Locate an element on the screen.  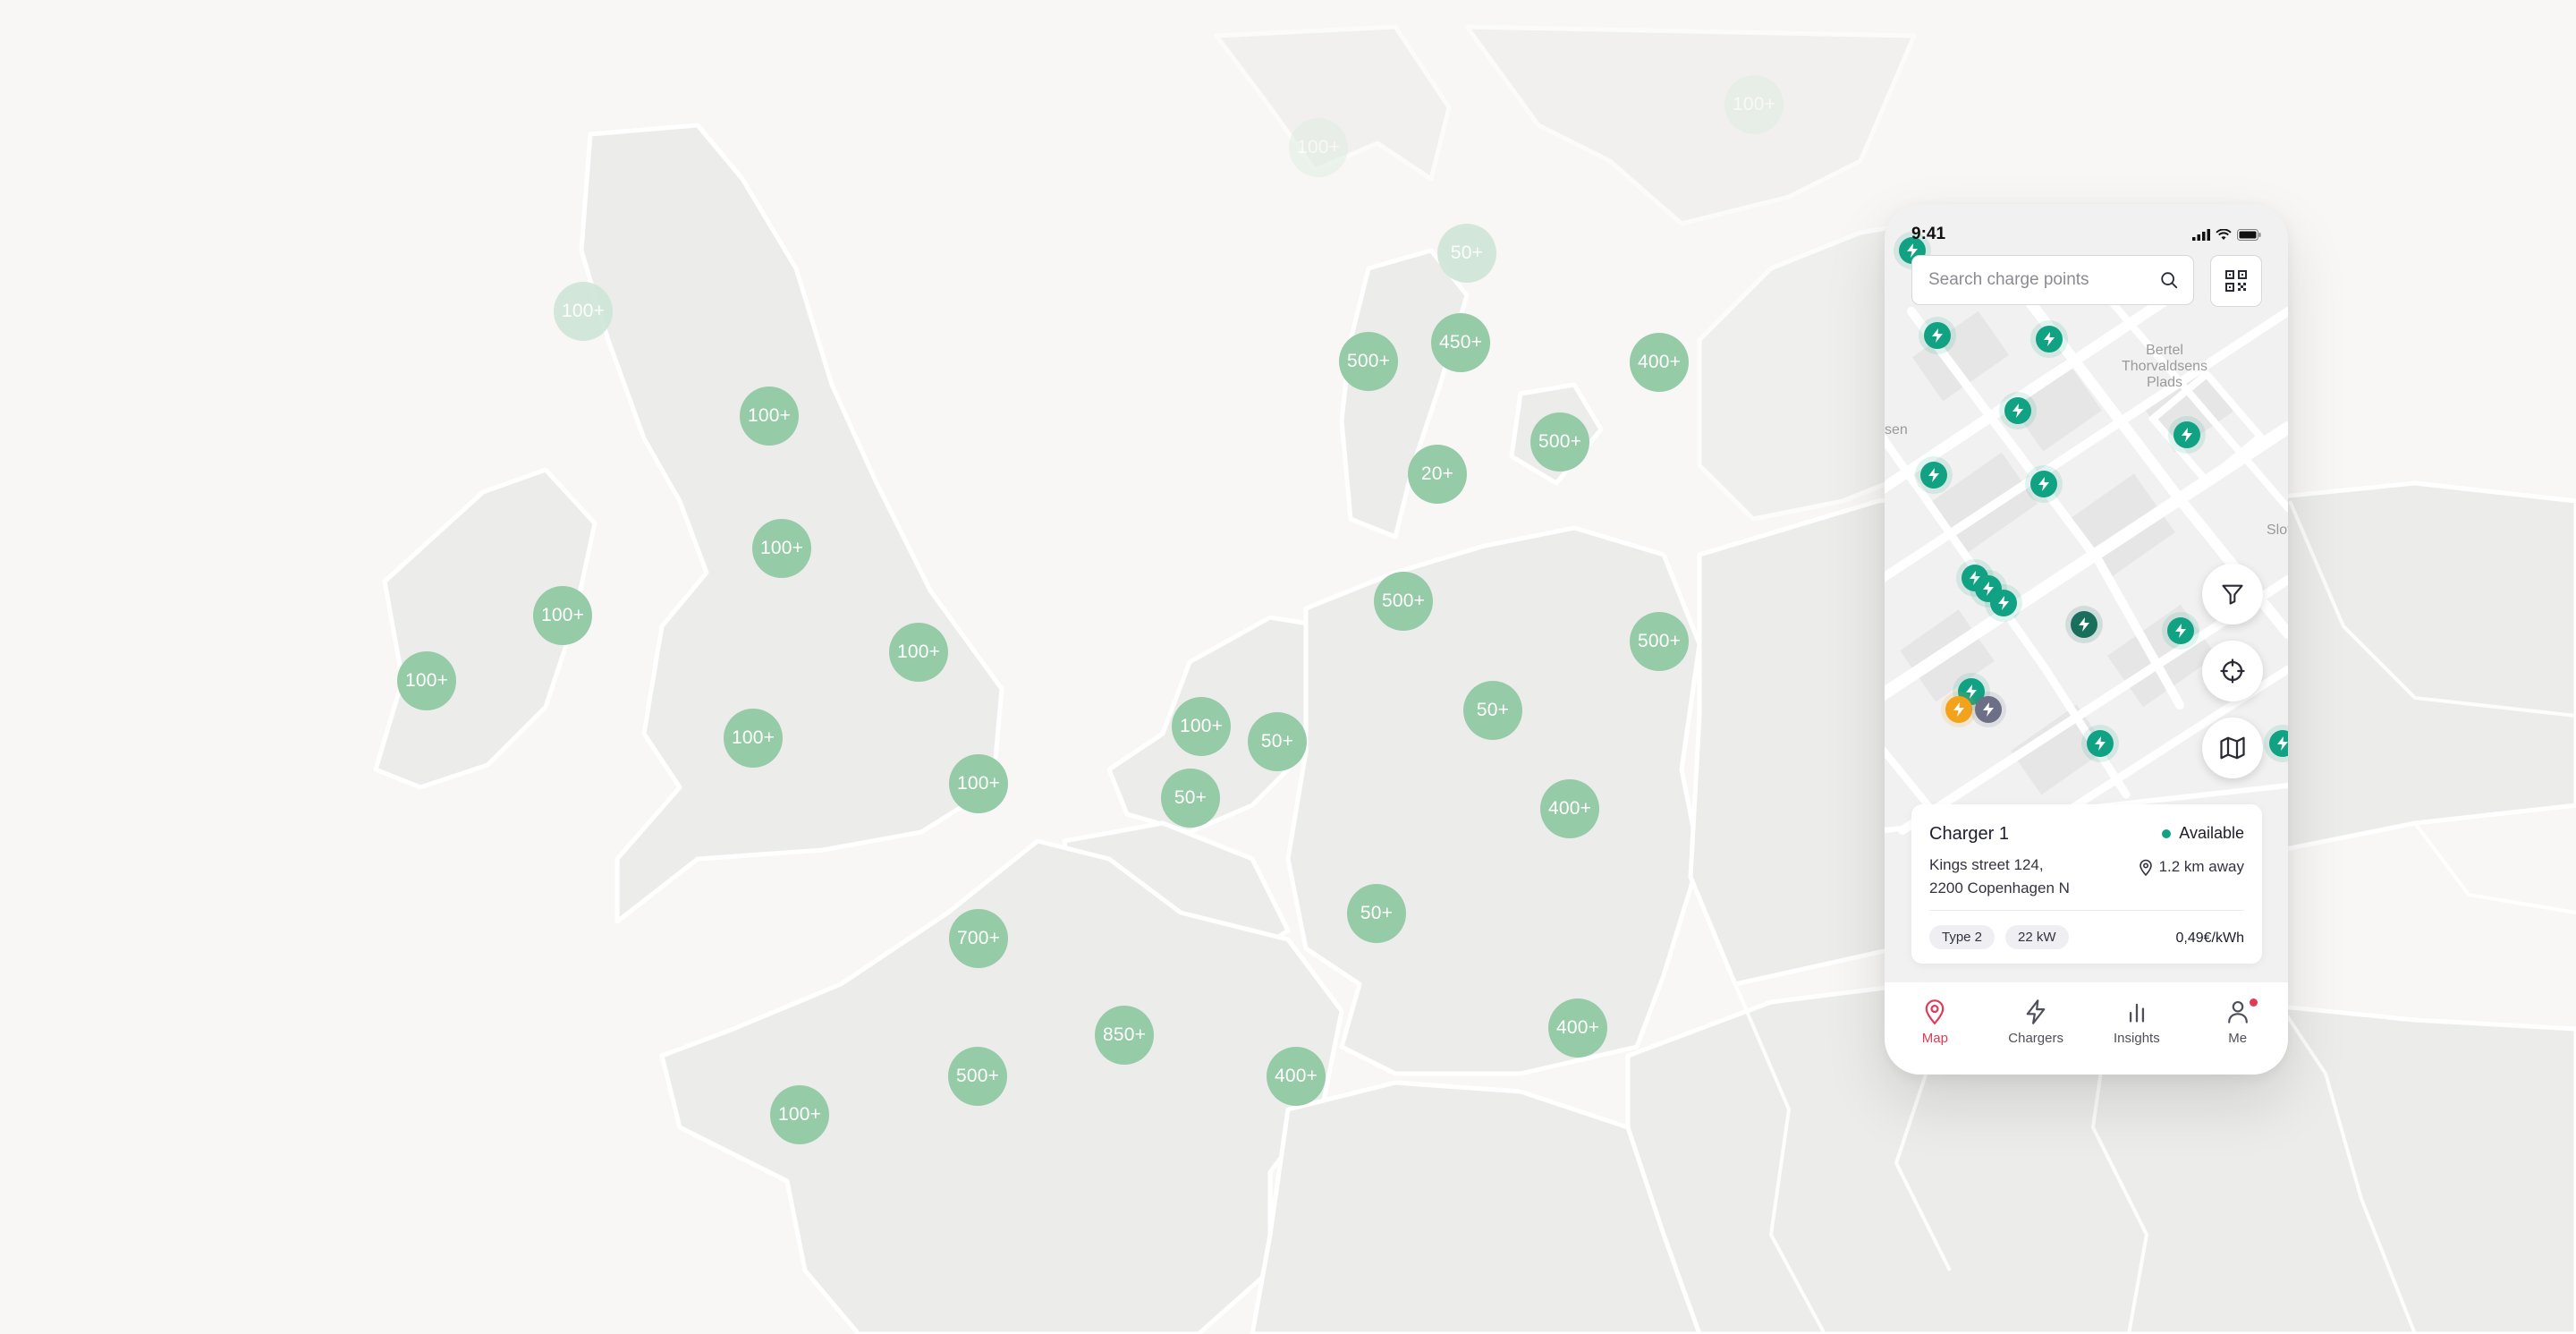
search-icon is located at coordinates (2169, 280).